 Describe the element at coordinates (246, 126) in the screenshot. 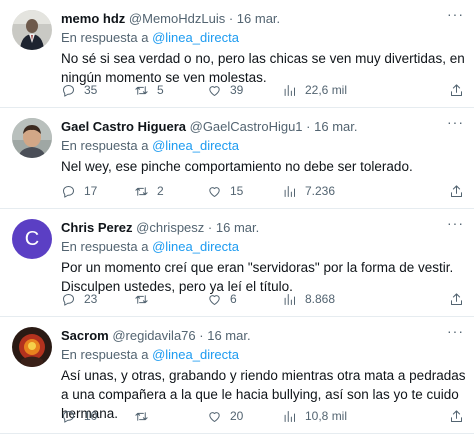

I see `user-handle: @GaelCastroHigu1` at that location.